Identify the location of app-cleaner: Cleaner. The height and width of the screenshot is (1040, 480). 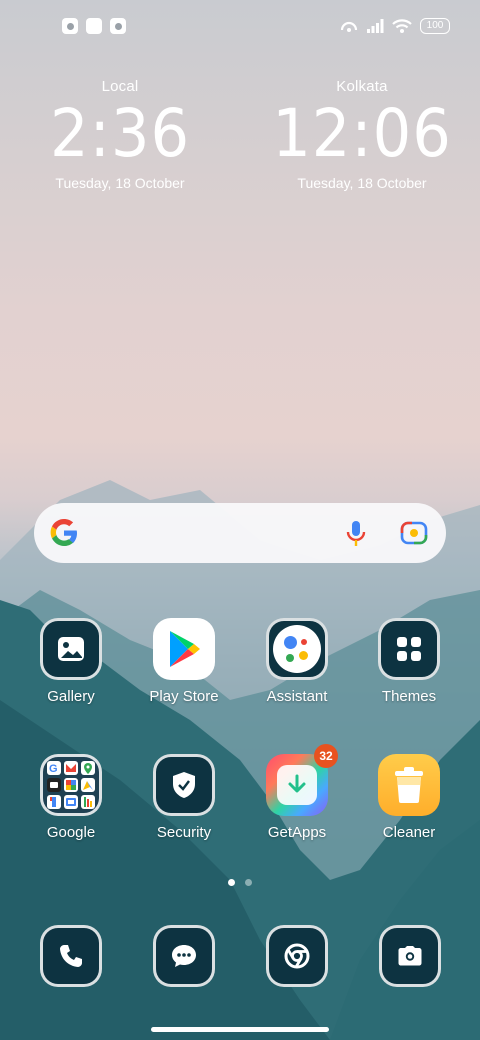
(409, 797).